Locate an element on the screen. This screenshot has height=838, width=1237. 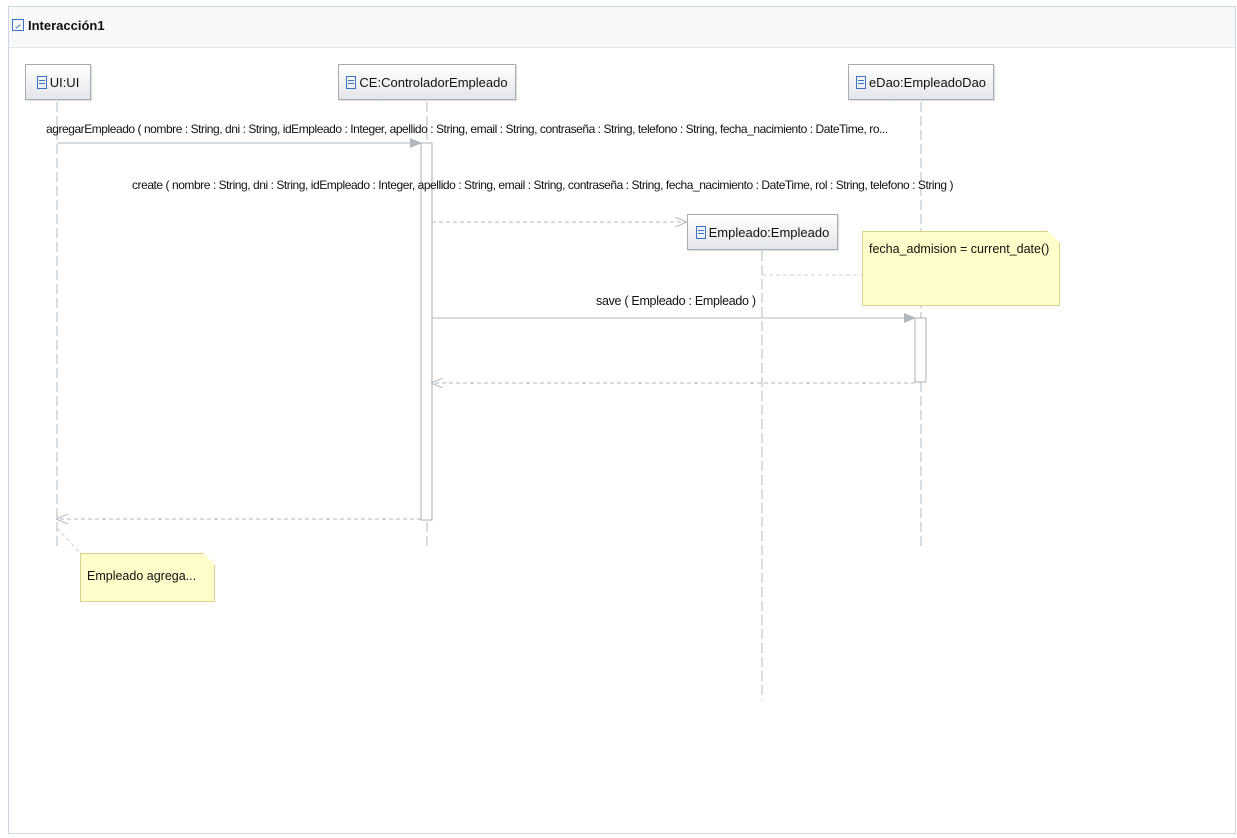
lifeline-head-edao: eDao:EmpleadoDao is located at coordinates (921, 82).